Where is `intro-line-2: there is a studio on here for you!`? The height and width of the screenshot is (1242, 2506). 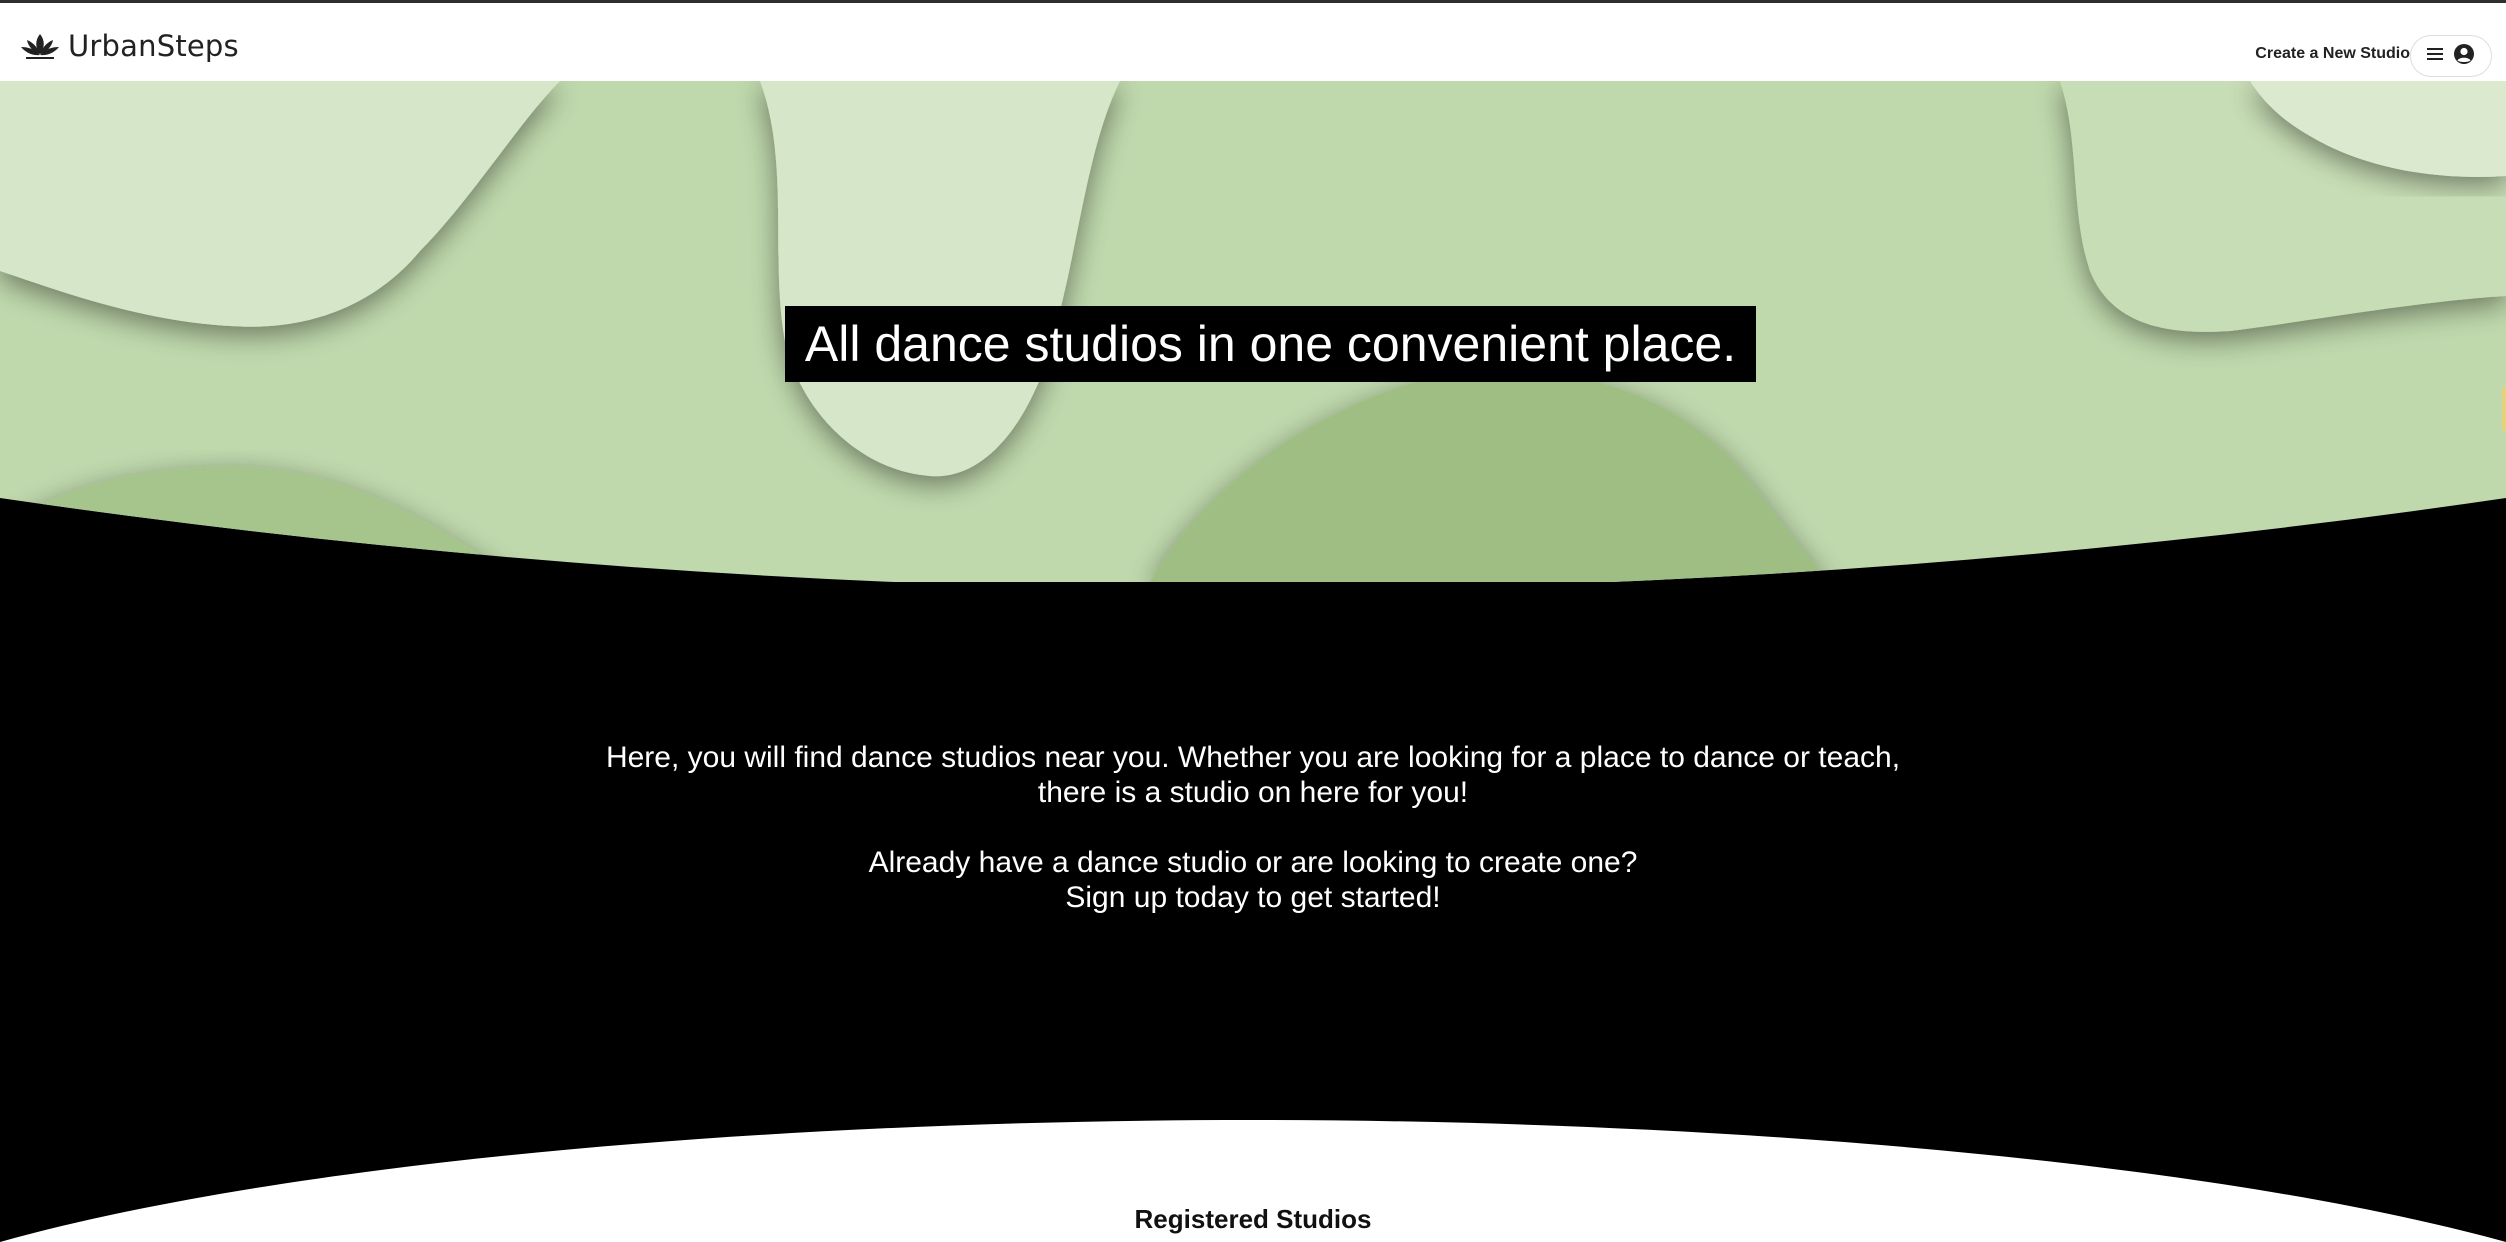
intro-line-2: there is a studio on here for you! is located at coordinates (1253, 792).